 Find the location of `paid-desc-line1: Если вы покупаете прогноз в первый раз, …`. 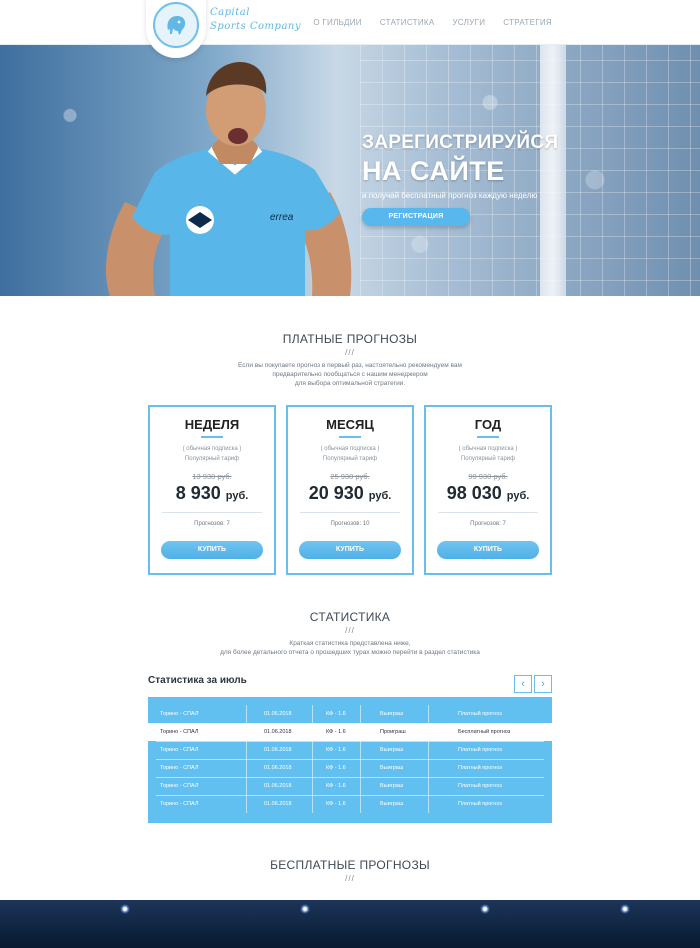

paid-desc-line1: Если вы покупаете прогноз в первый раз, … is located at coordinates (350, 365).